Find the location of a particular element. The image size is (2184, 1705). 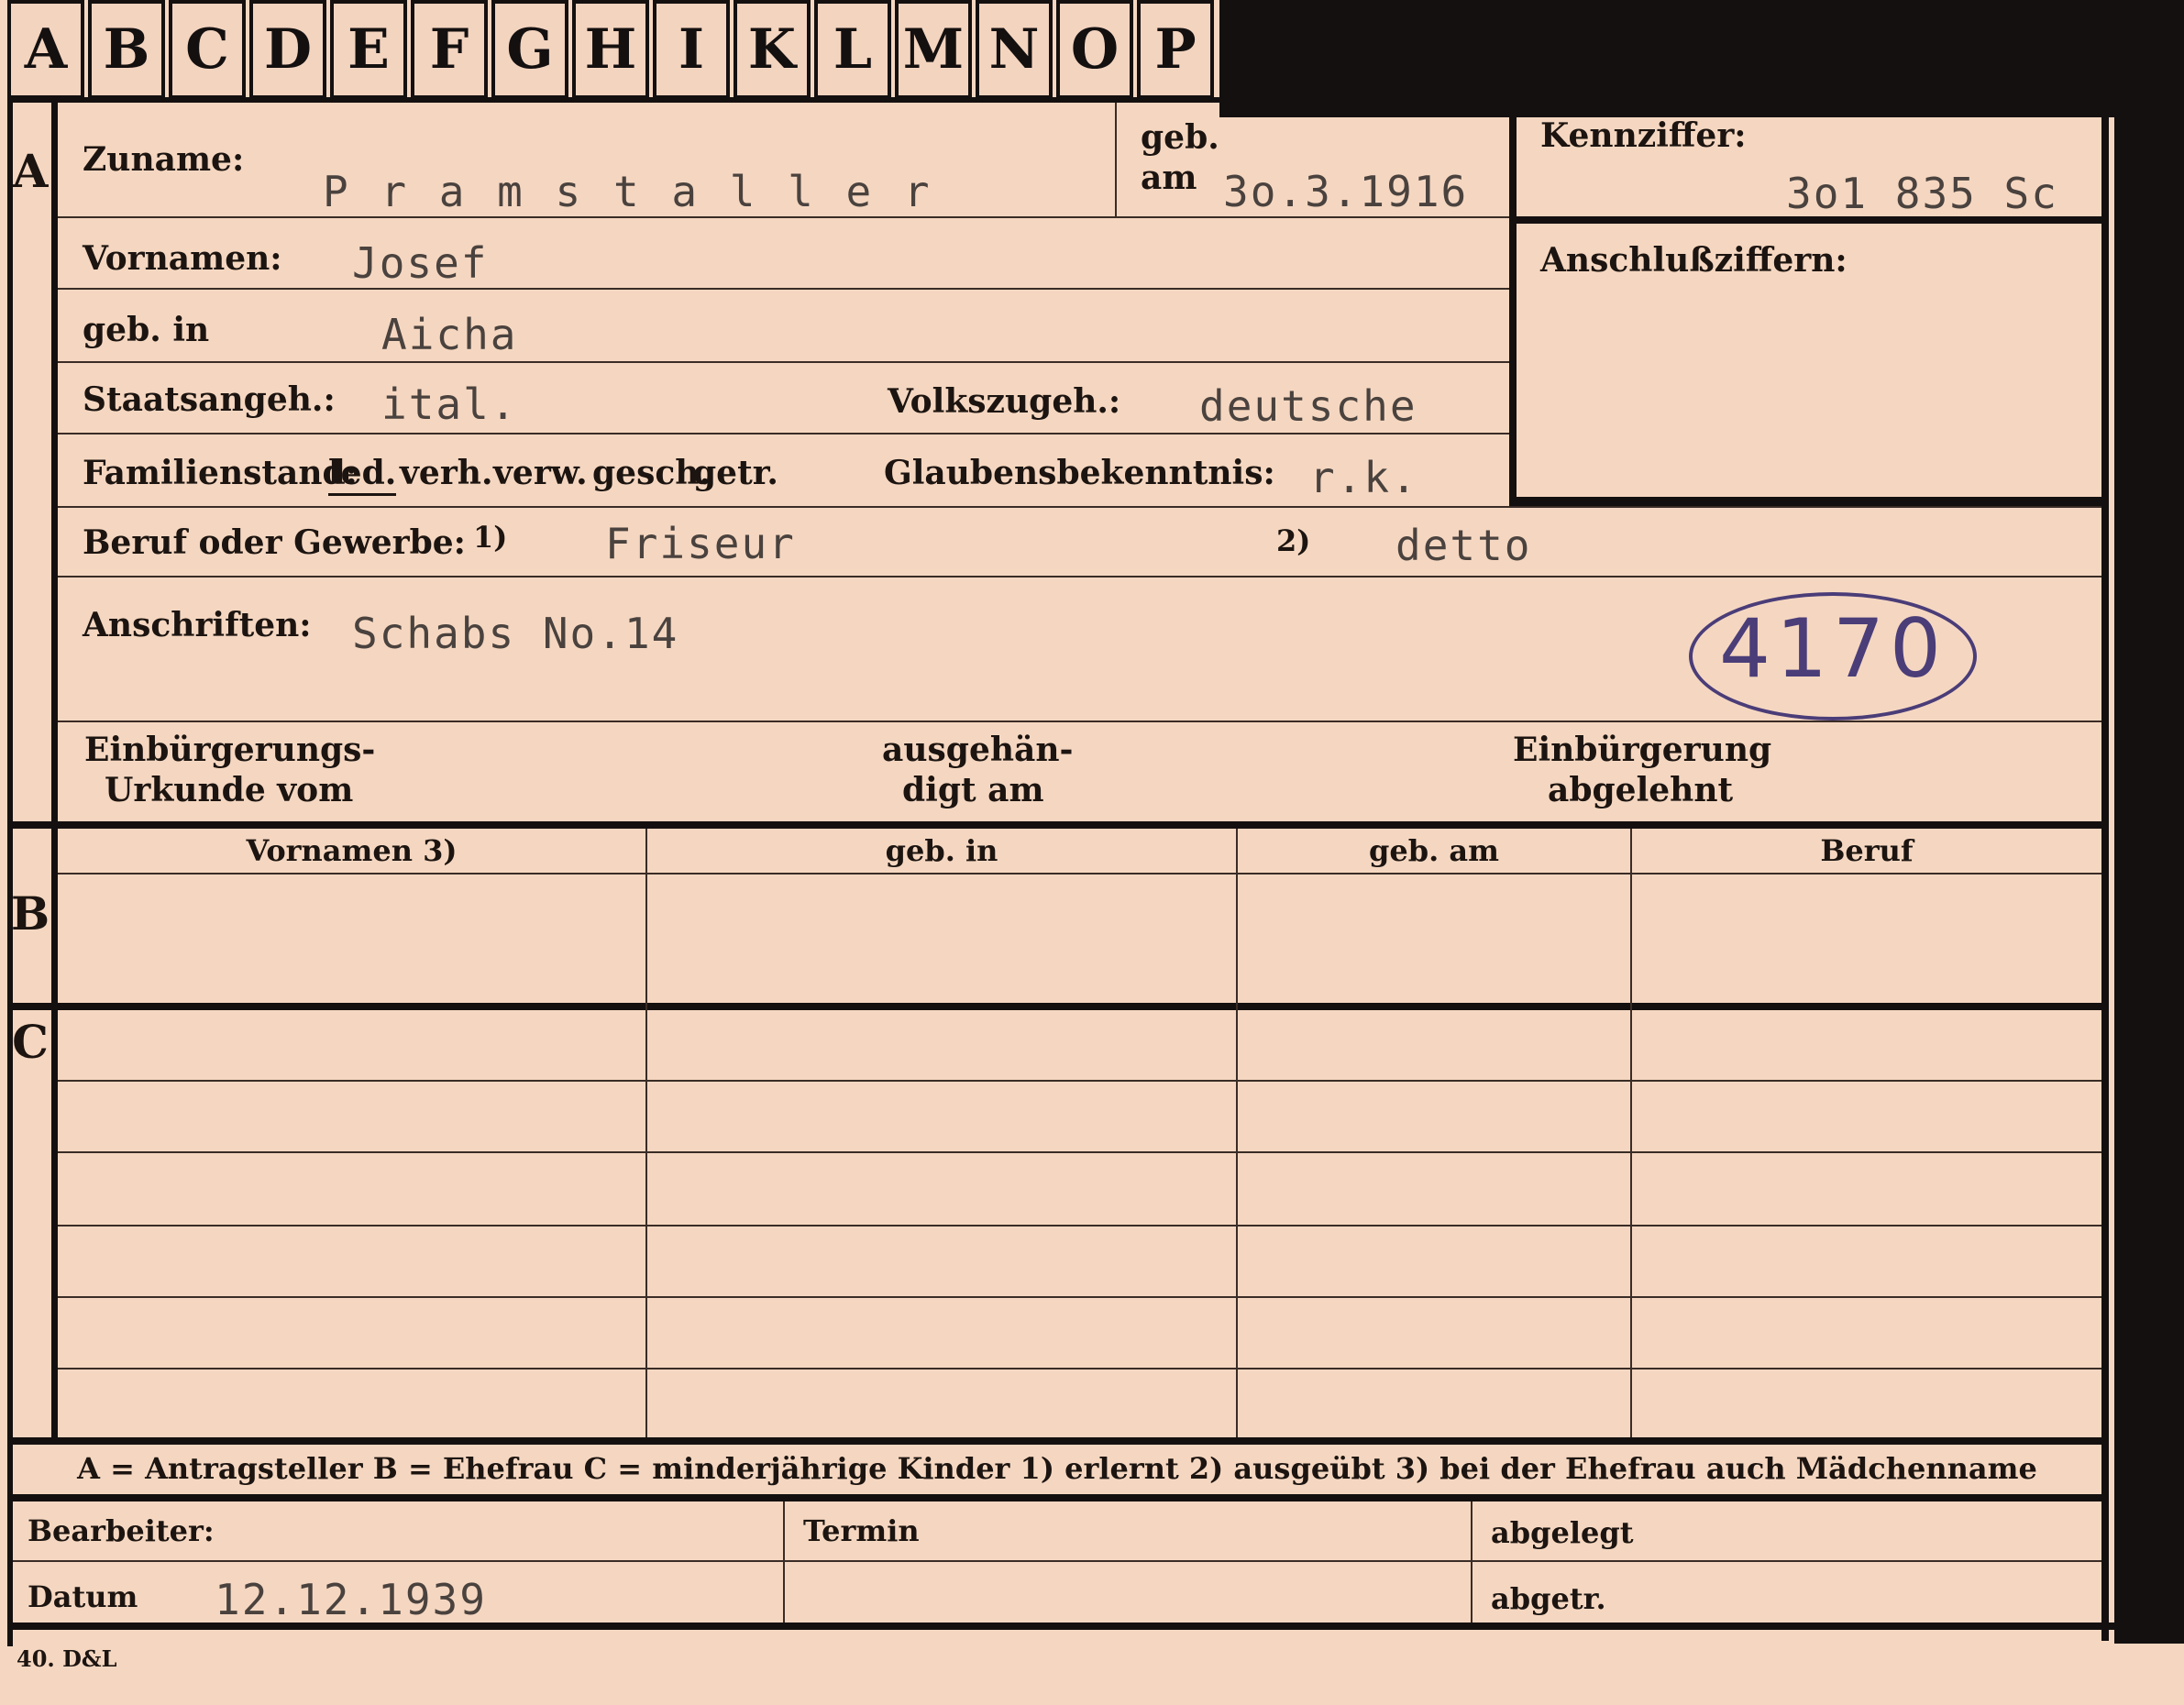

legend-top-line is located at coordinates (1058, 1441).